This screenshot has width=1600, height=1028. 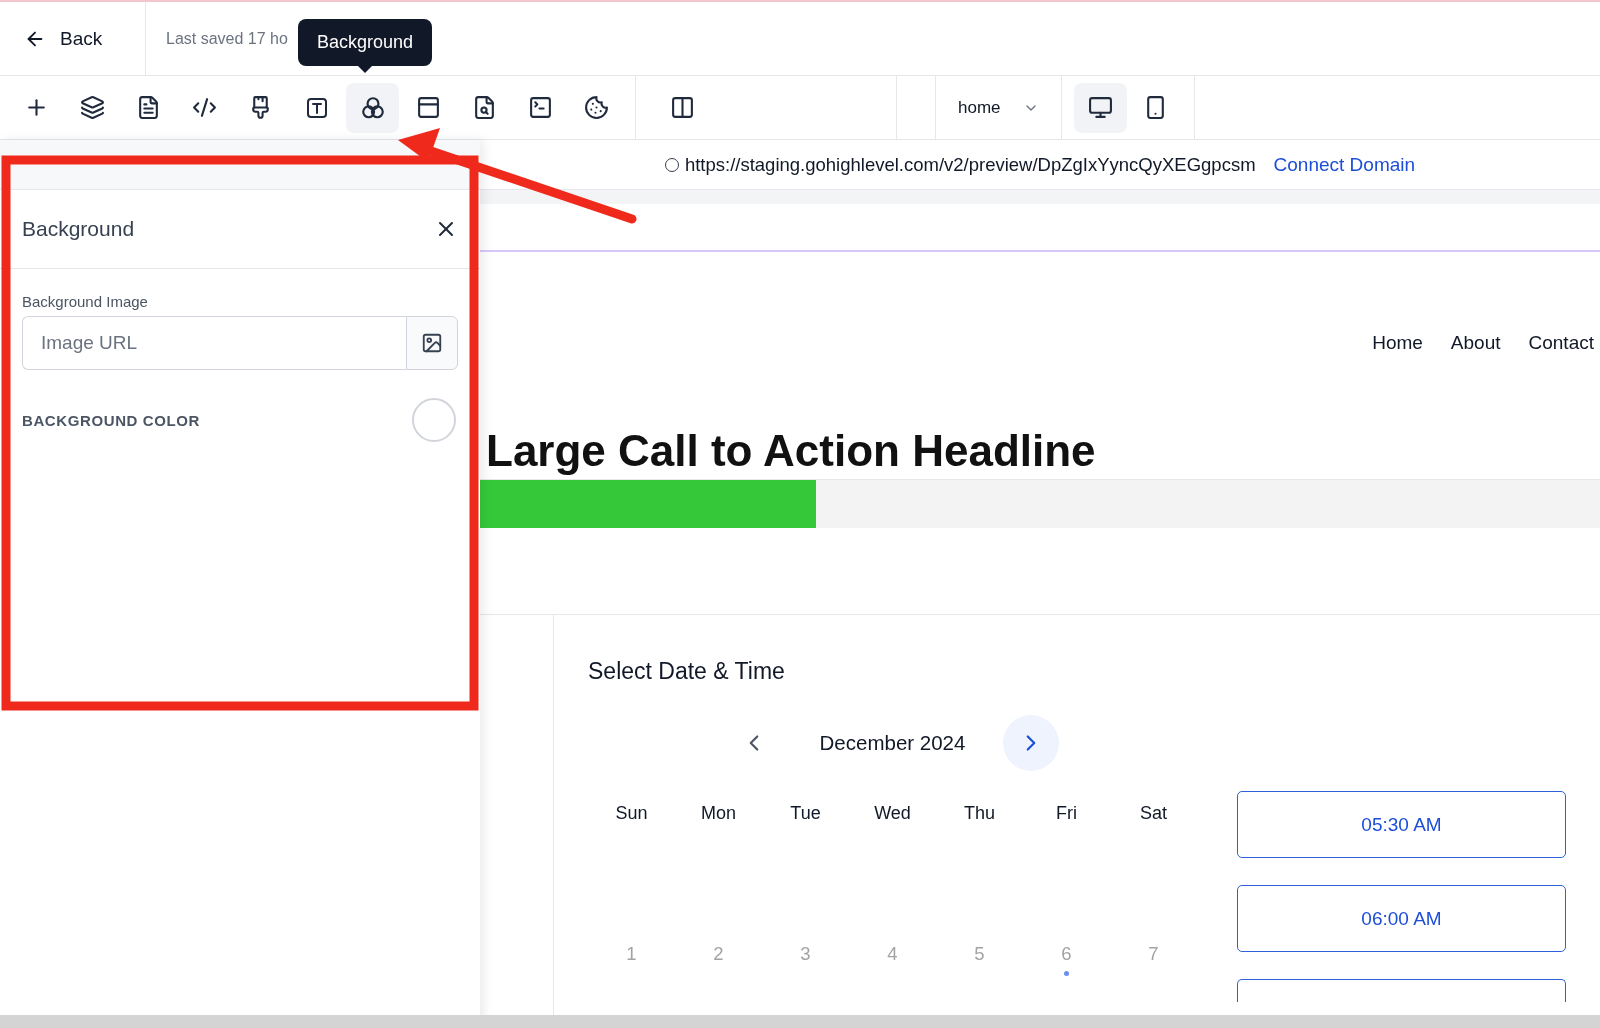 I want to click on weekday-label: Sun, so click(x=631, y=814).